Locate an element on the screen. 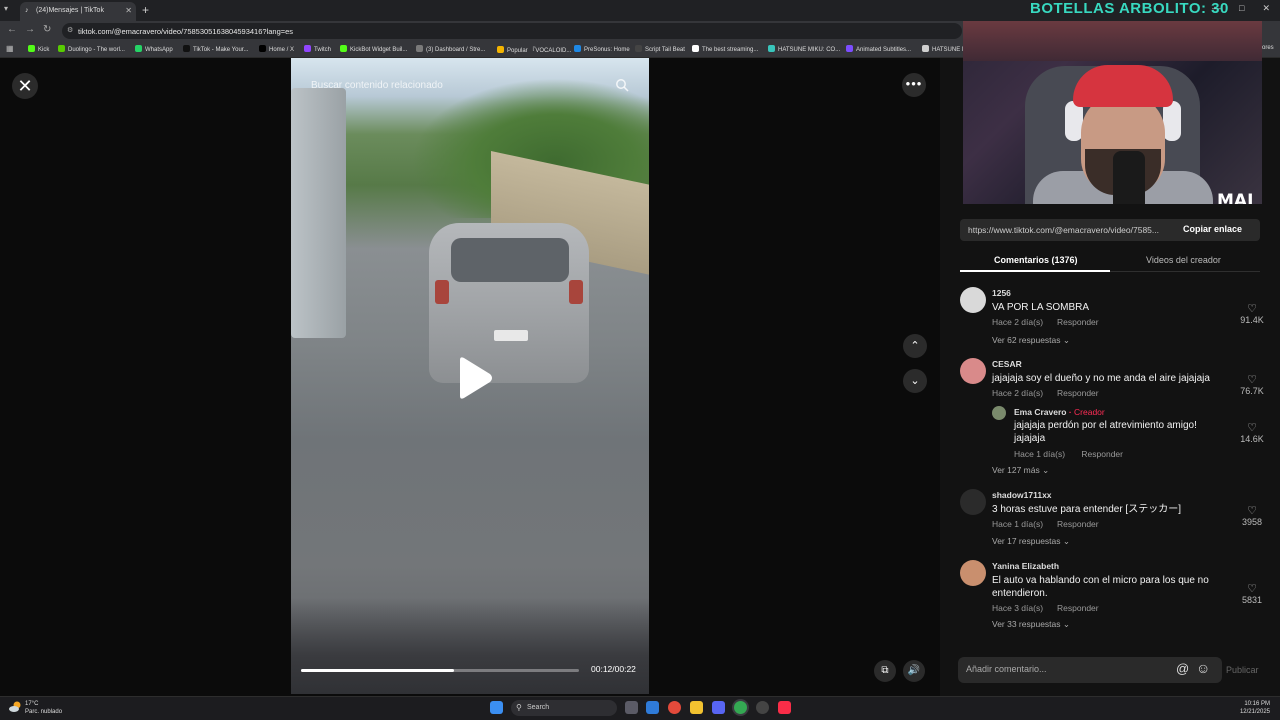 Image resolution: width=1280 pixels, height=720 pixels. bookmark-item: Kick is located at coordinates (38, 49).